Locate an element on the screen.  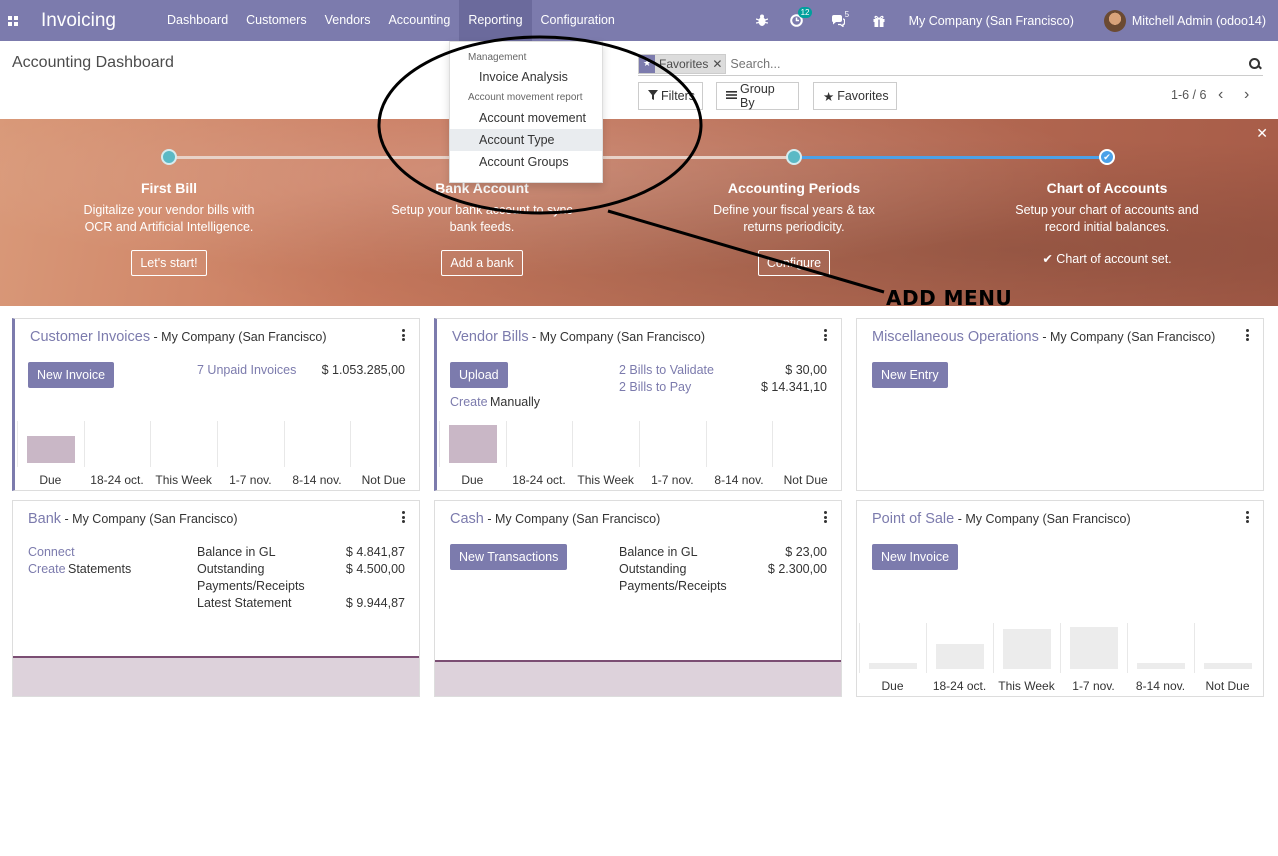
group-by-button: Group By is located at coordinates (757, 96).